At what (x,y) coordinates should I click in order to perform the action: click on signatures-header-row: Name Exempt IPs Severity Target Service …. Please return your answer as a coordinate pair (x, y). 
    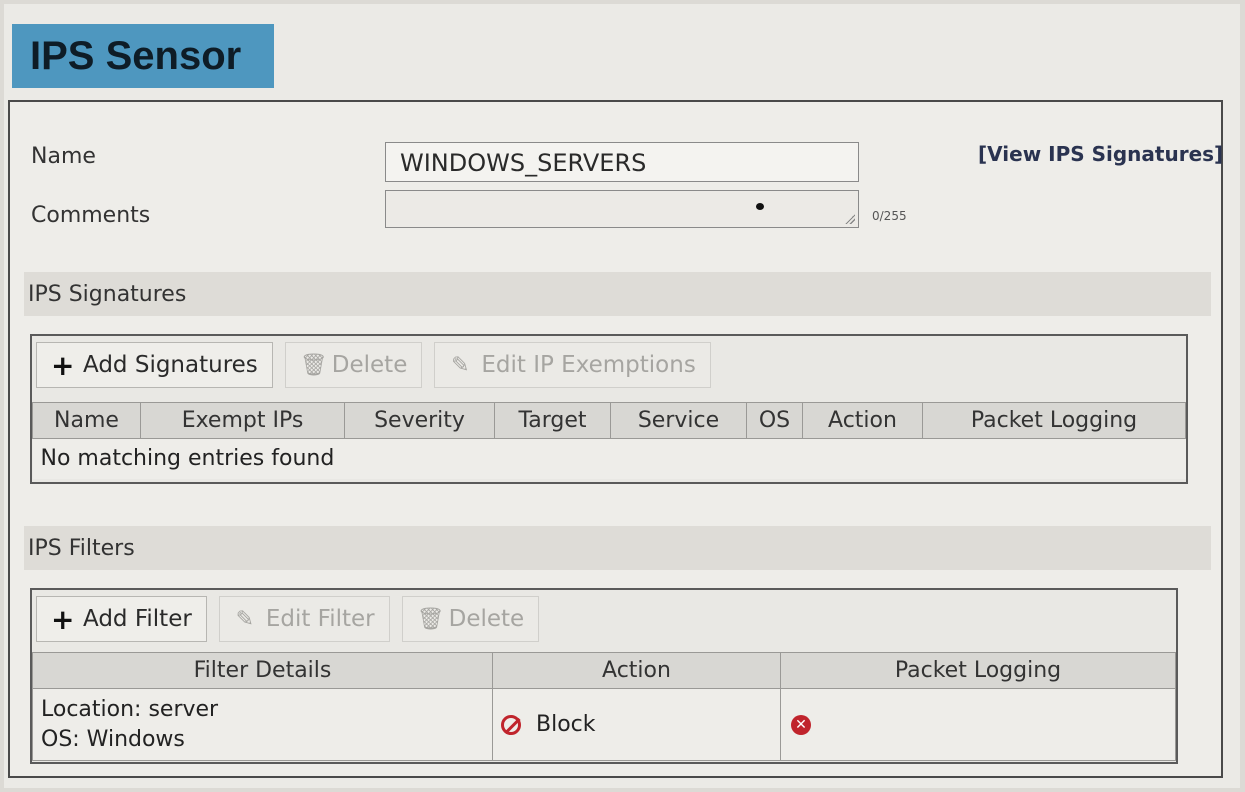
    Looking at the image, I should click on (609, 420).